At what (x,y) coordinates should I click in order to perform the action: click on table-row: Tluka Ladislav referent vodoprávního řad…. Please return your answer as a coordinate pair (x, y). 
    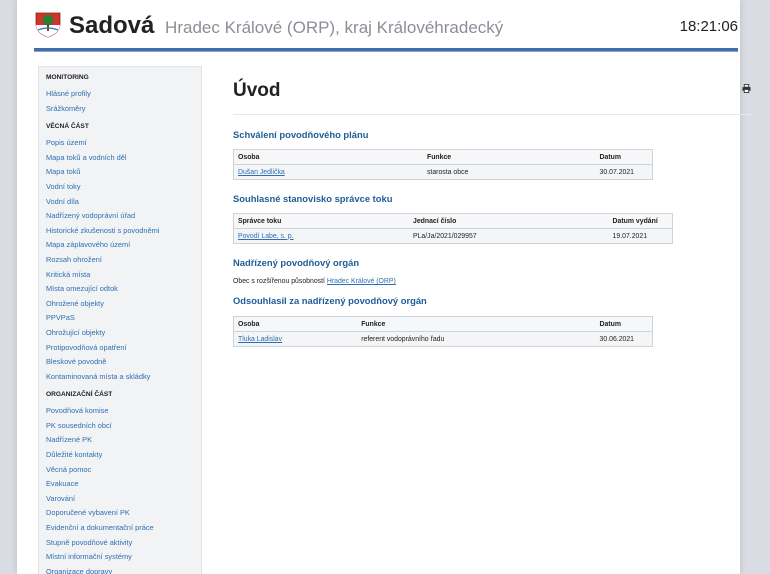
    Looking at the image, I should click on (443, 339).